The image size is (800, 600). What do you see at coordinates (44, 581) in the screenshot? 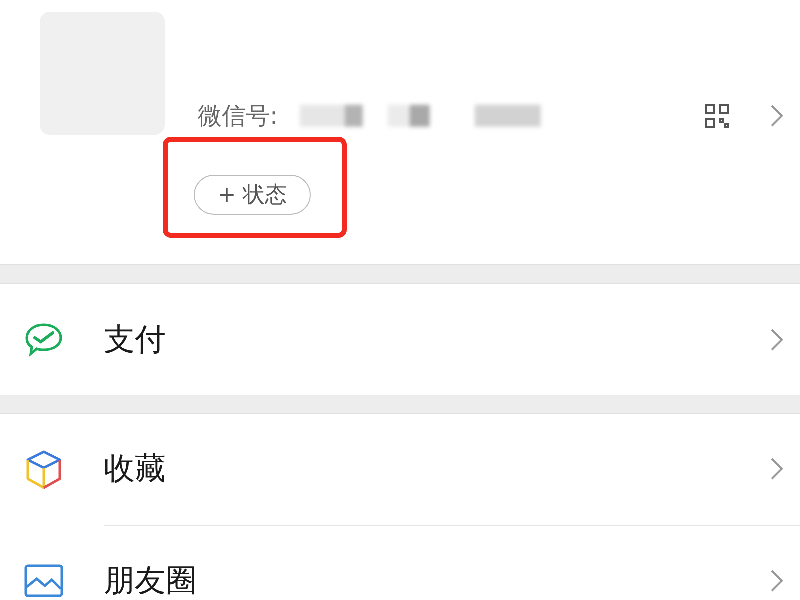
I see `landscape-picture-icon` at bounding box center [44, 581].